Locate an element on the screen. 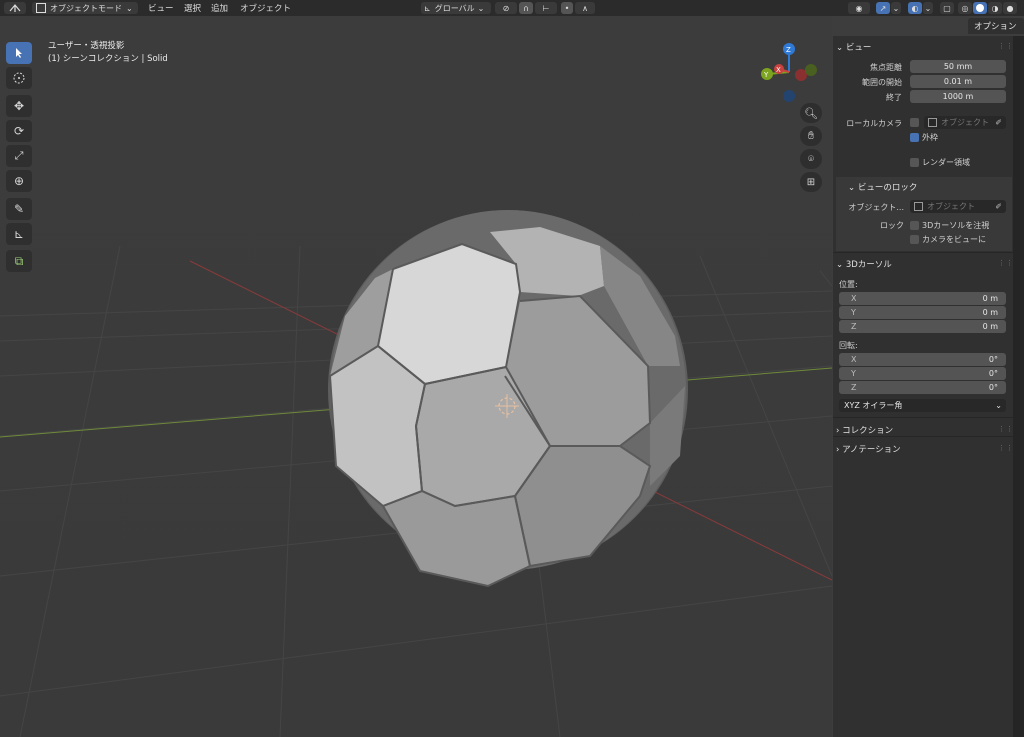 This screenshot has width=1024, height=737. gizmo-toggle: ↗ is located at coordinates (883, 8).